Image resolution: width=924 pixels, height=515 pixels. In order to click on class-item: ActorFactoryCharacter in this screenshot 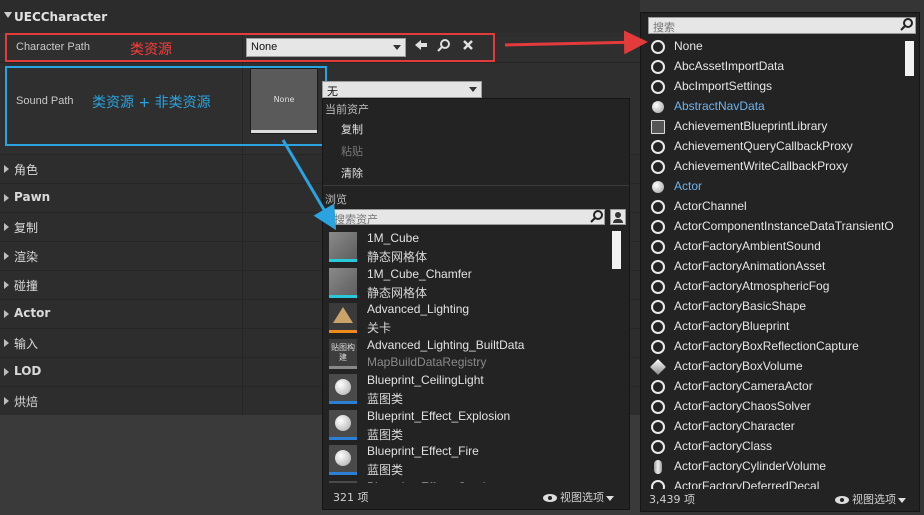, I will do `click(778, 427)`.